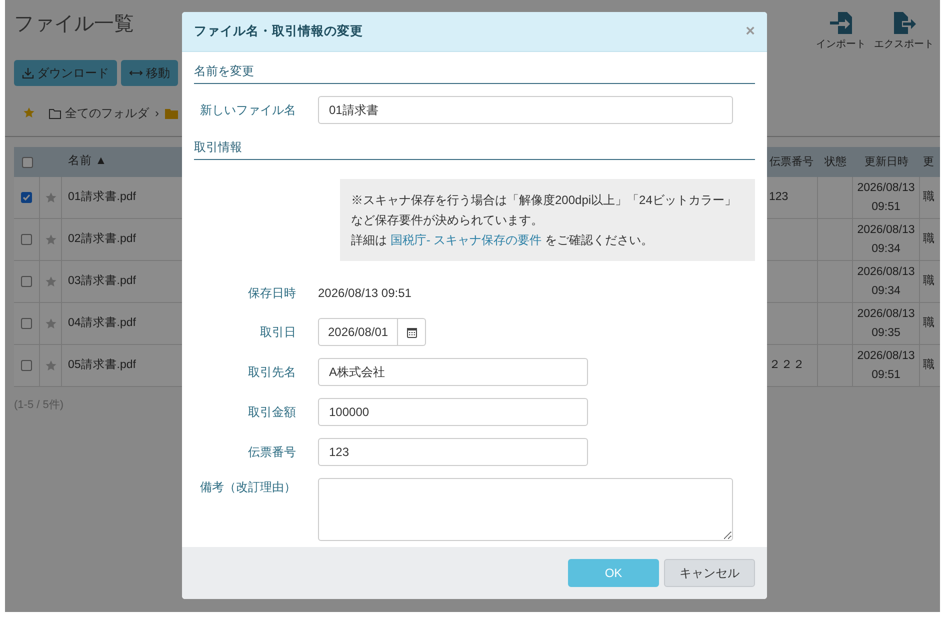 The height and width of the screenshot is (620, 949). What do you see at coordinates (107, 113) in the screenshot?
I see `folder-link: 全てのフォルダ` at bounding box center [107, 113].